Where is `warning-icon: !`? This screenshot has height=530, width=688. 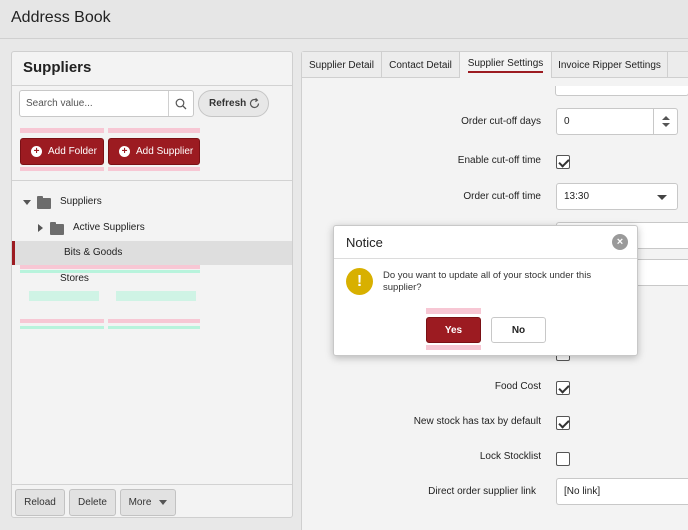 warning-icon: ! is located at coordinates (359, 281).